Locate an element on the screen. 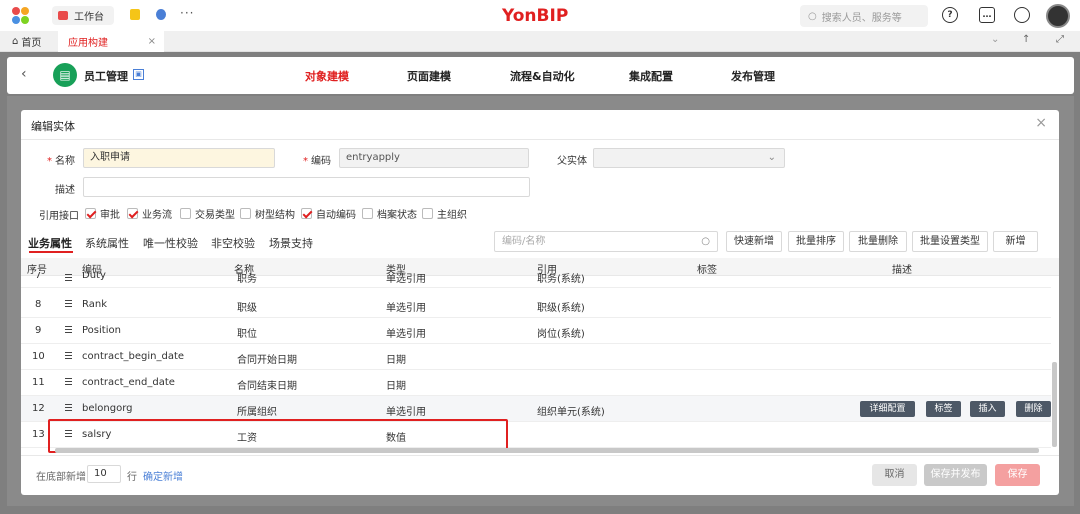 This screenshot has height=514, width=1080. active-tab-indicator is located at coordinates (51, 252).